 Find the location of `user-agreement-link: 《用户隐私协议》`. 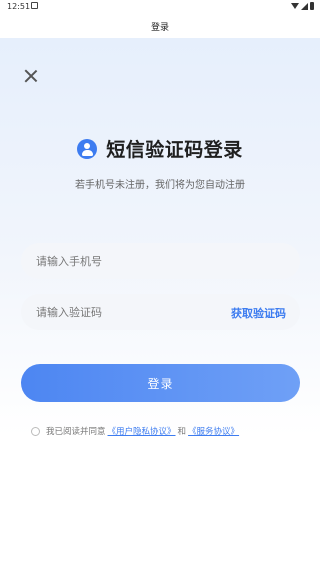

user-agreement-link: 《用户隐私协议》 is located at coordinates (142, 431).